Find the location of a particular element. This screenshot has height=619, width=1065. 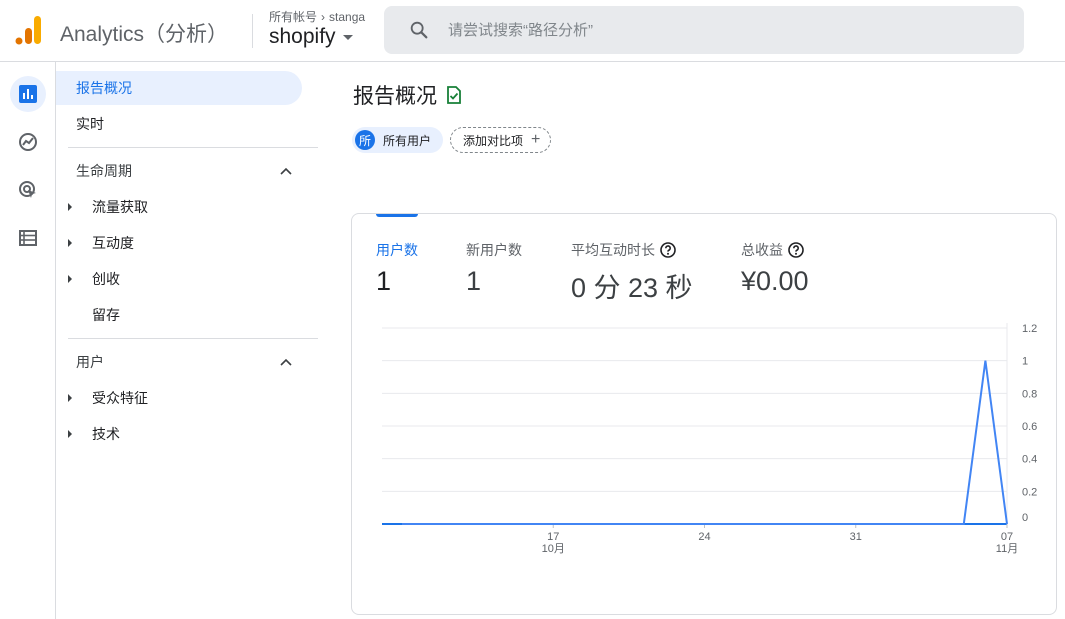

chevron-right-icon: › is located at coordinates (323, 17).